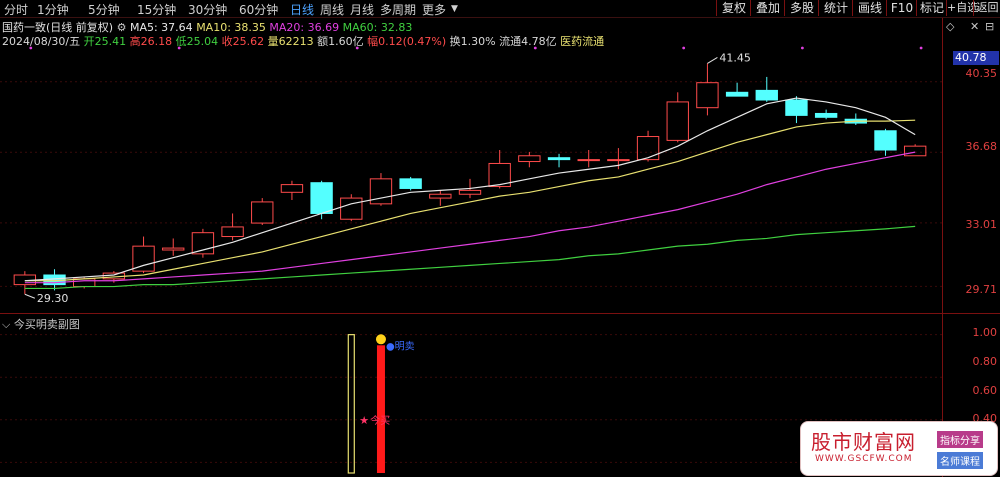 The height and width of the screenshot is (477, 1000). Describe the element at coordinates (960, 439) in the screenshot. I see `logo-tag-indicator: 指标分享` at that location.